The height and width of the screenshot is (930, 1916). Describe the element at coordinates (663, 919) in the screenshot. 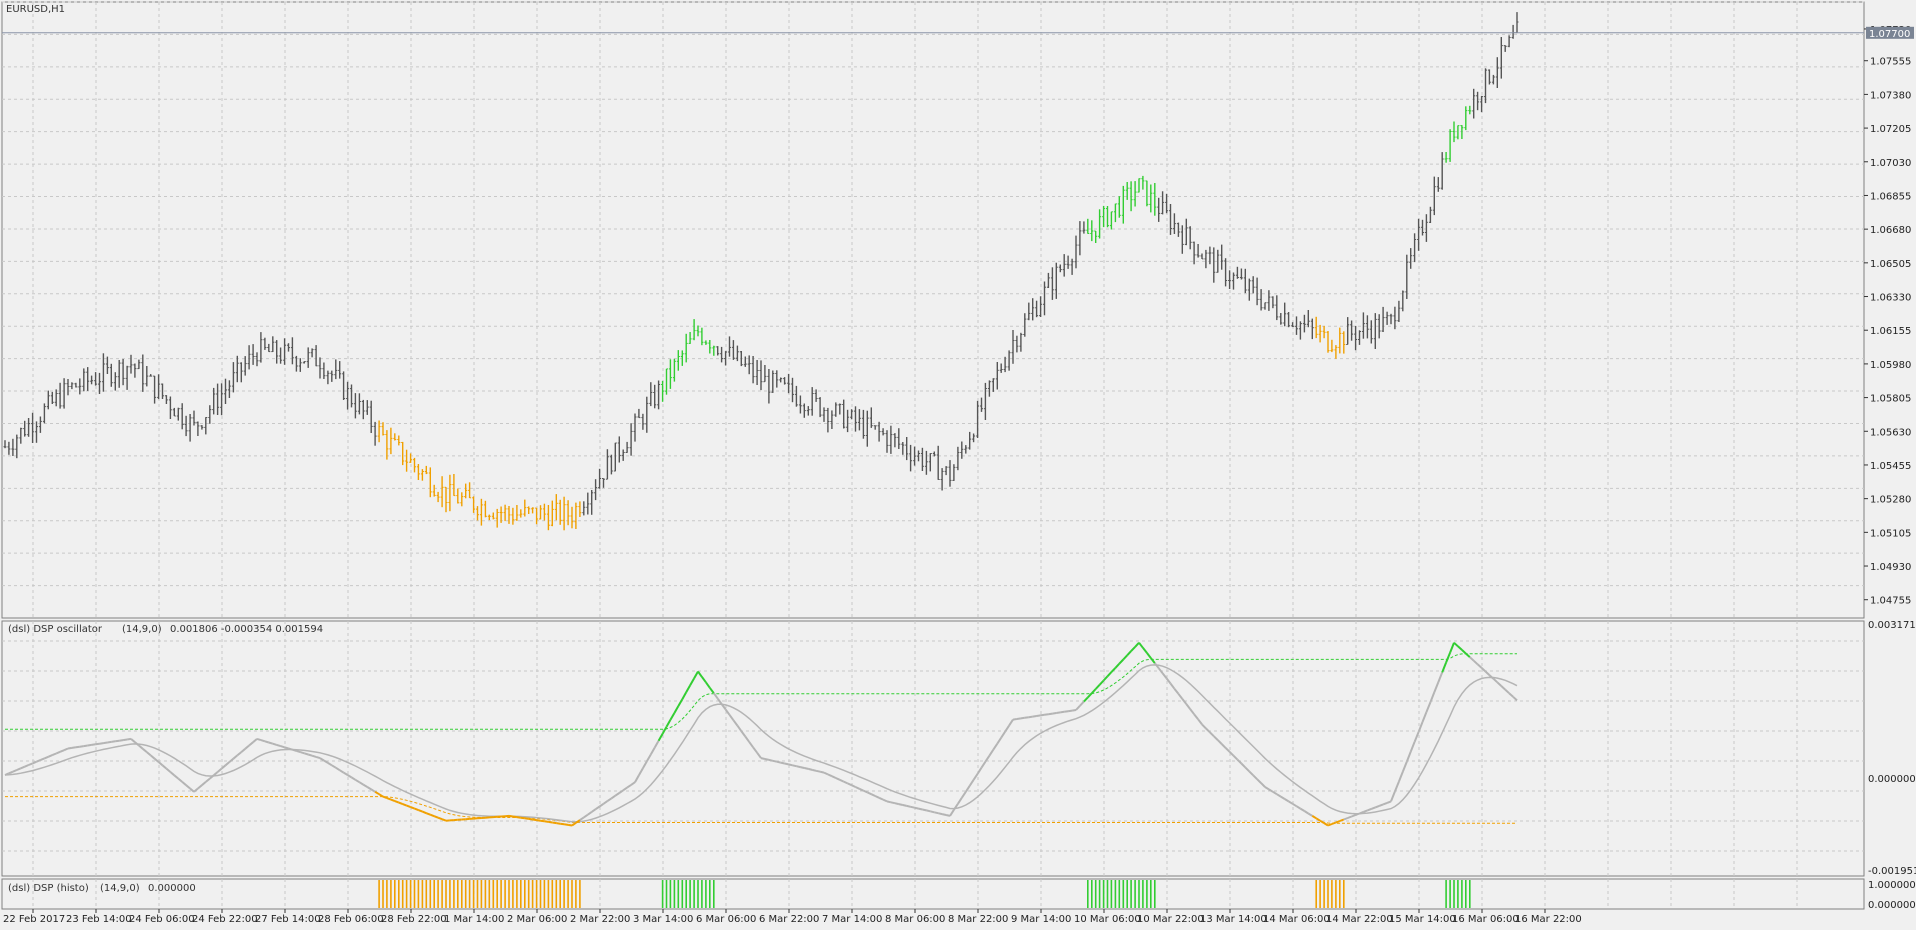

I see `time-axis-label: 3 Mar 14:00` at that location.